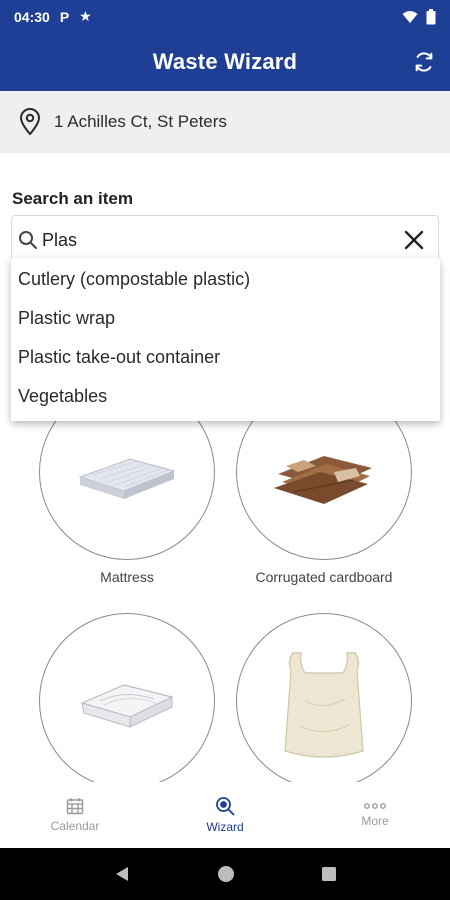 This screenshot has height=900, width=450. Describe the element at coordinates (375, 806) in the screenshot. I see `more-icon` at that location.